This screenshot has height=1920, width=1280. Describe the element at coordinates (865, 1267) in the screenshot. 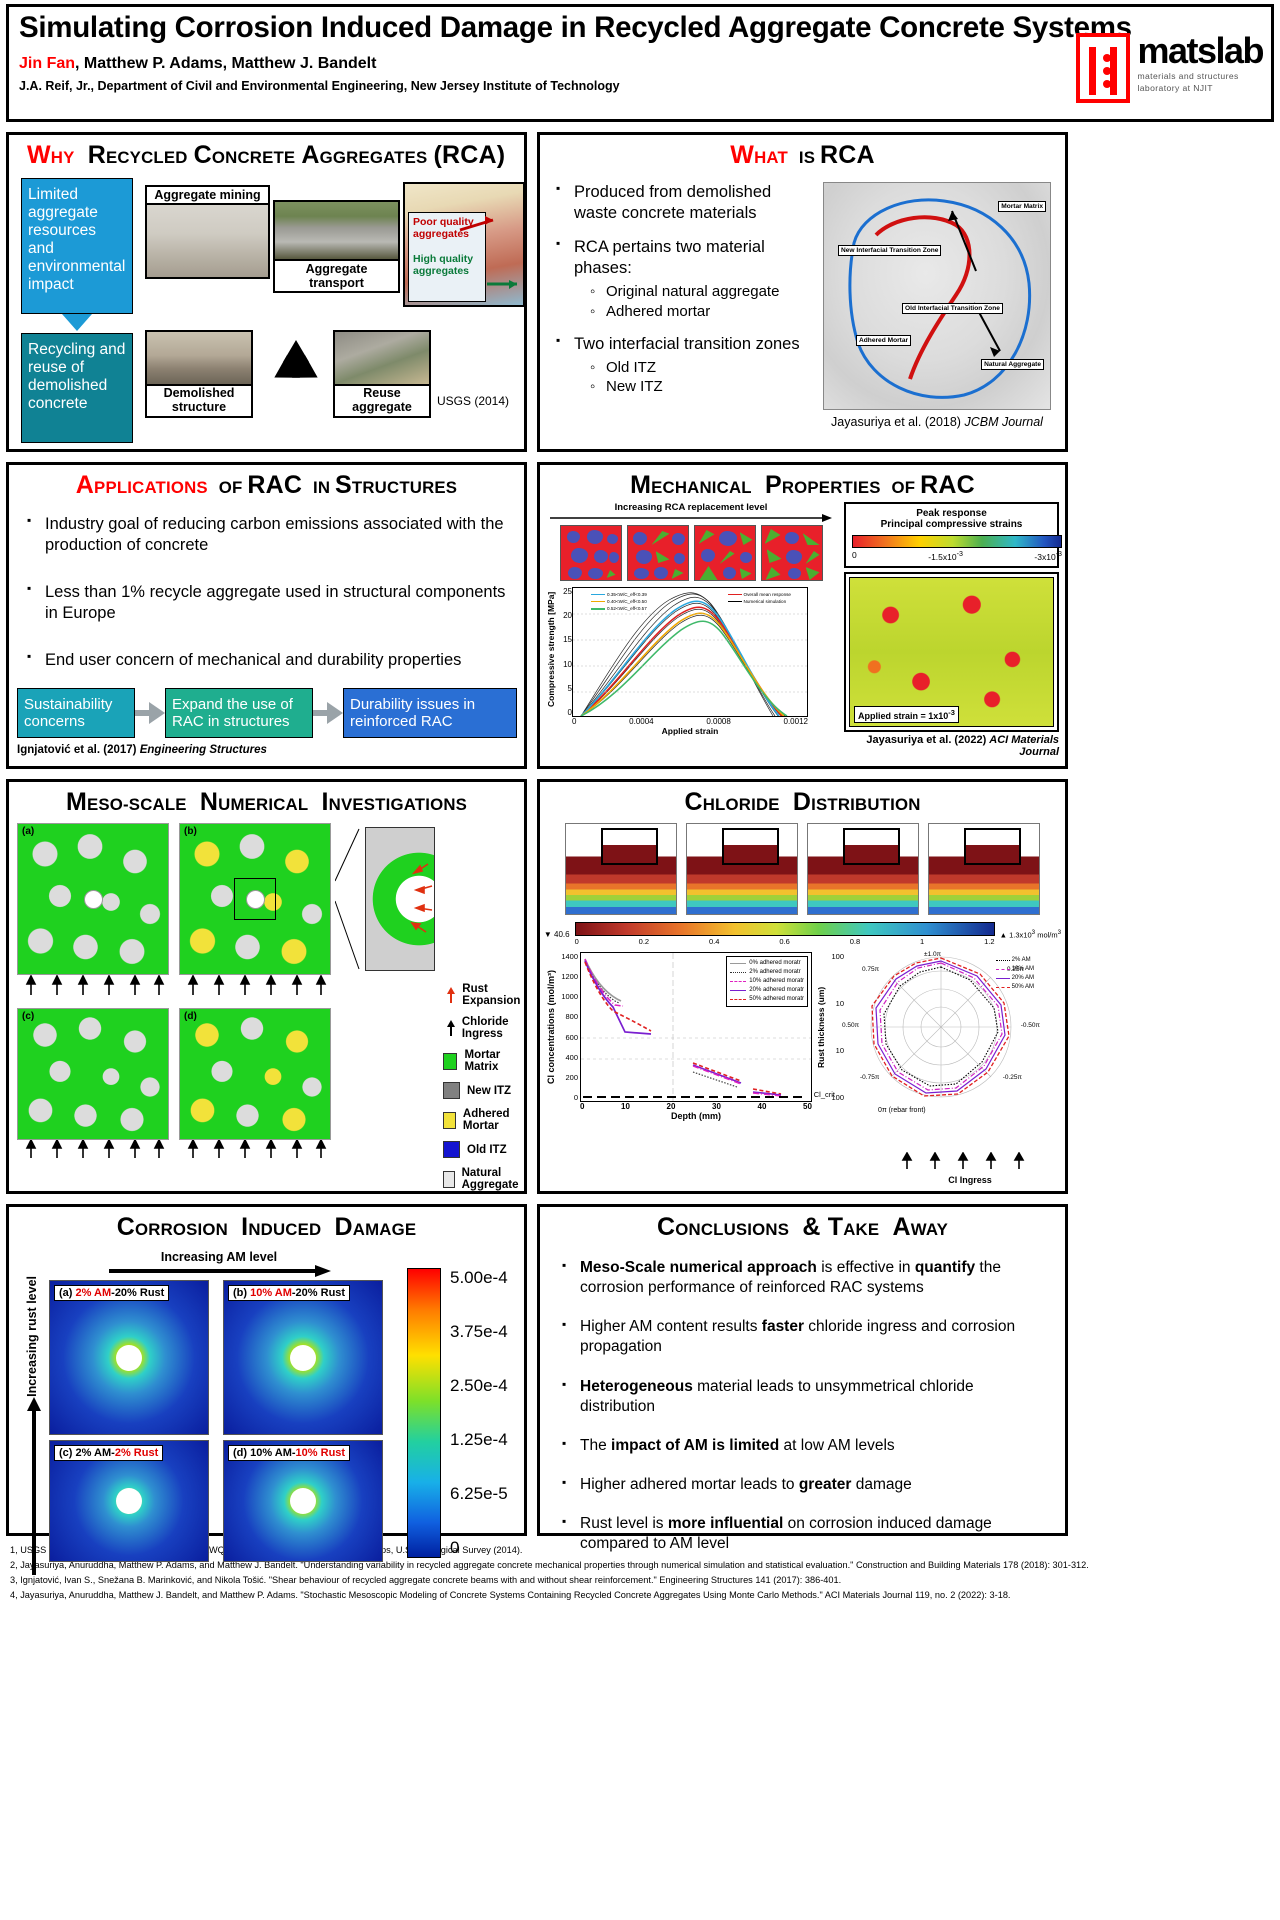

I see `conclusion-text: is effective in` at that location.